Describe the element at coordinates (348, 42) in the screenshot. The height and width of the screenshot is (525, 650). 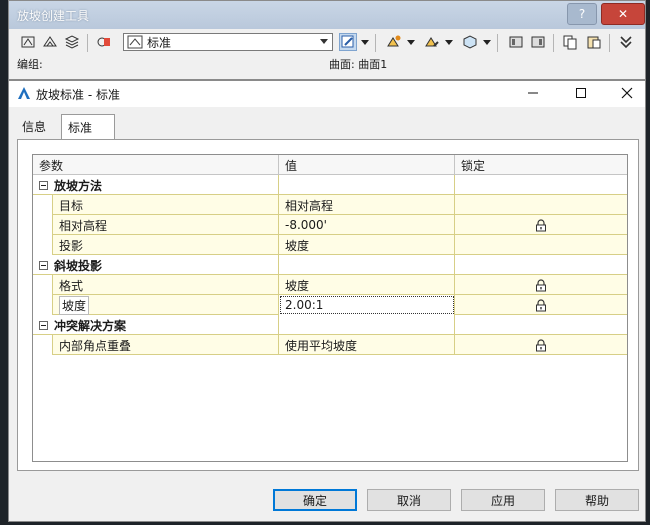
I see `edit-criteria-icon` at that location.